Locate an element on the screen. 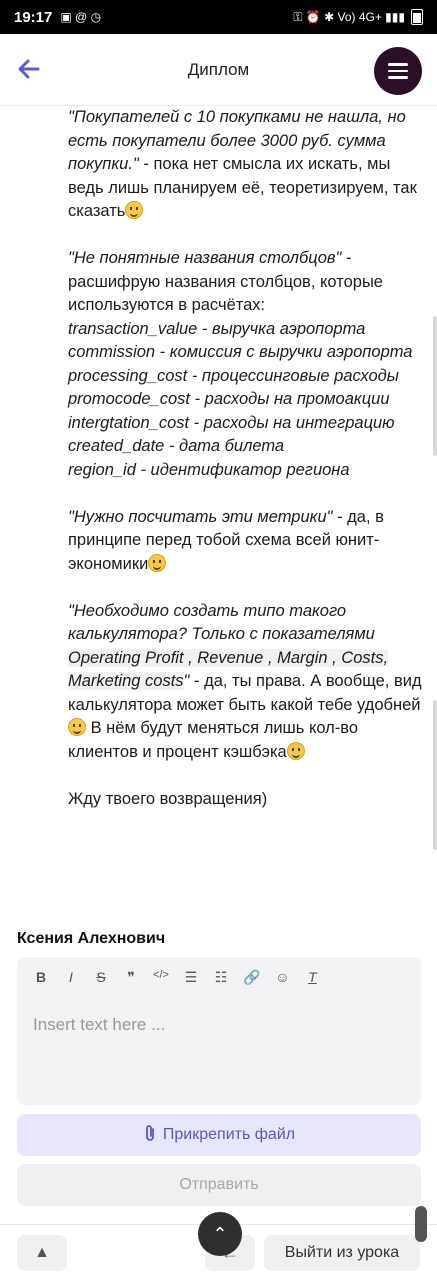 Image resolution: width=437 pixels, height=1280 pixels. battery-icon is located at coordinates (417, 17).